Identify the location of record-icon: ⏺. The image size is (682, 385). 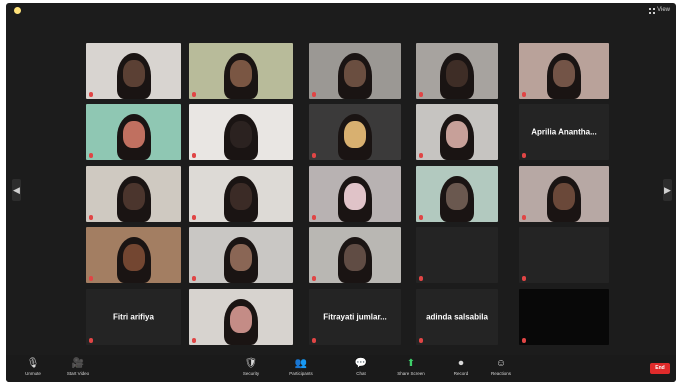
(461, 363).